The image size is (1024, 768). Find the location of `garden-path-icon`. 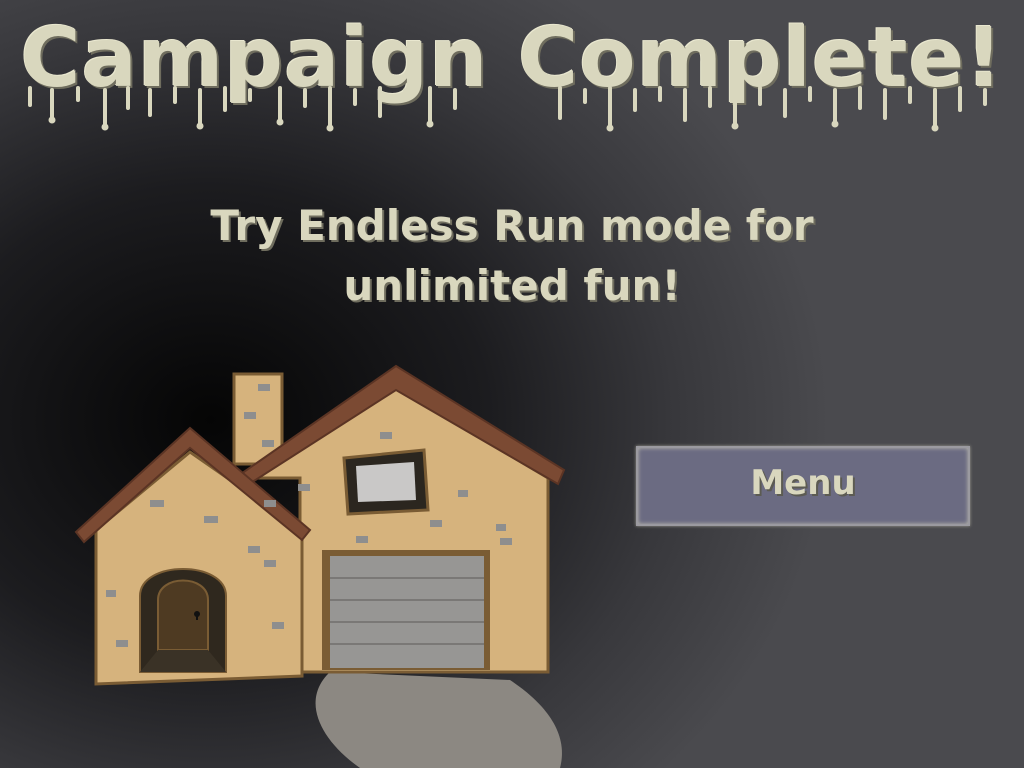

garden-path-icon is located at coordinates (438, 720).